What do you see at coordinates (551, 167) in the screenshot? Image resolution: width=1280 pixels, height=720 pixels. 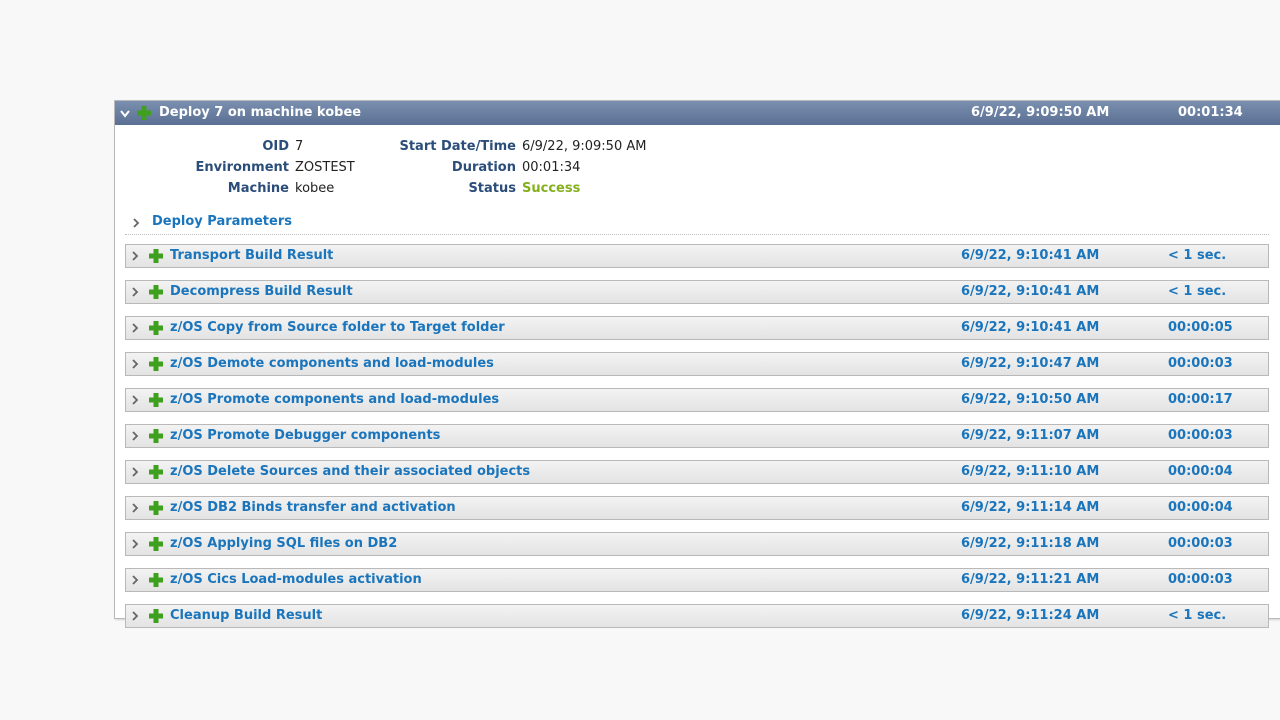 I see `duration-value: 00:01:34` at bounding box center [551, 167].